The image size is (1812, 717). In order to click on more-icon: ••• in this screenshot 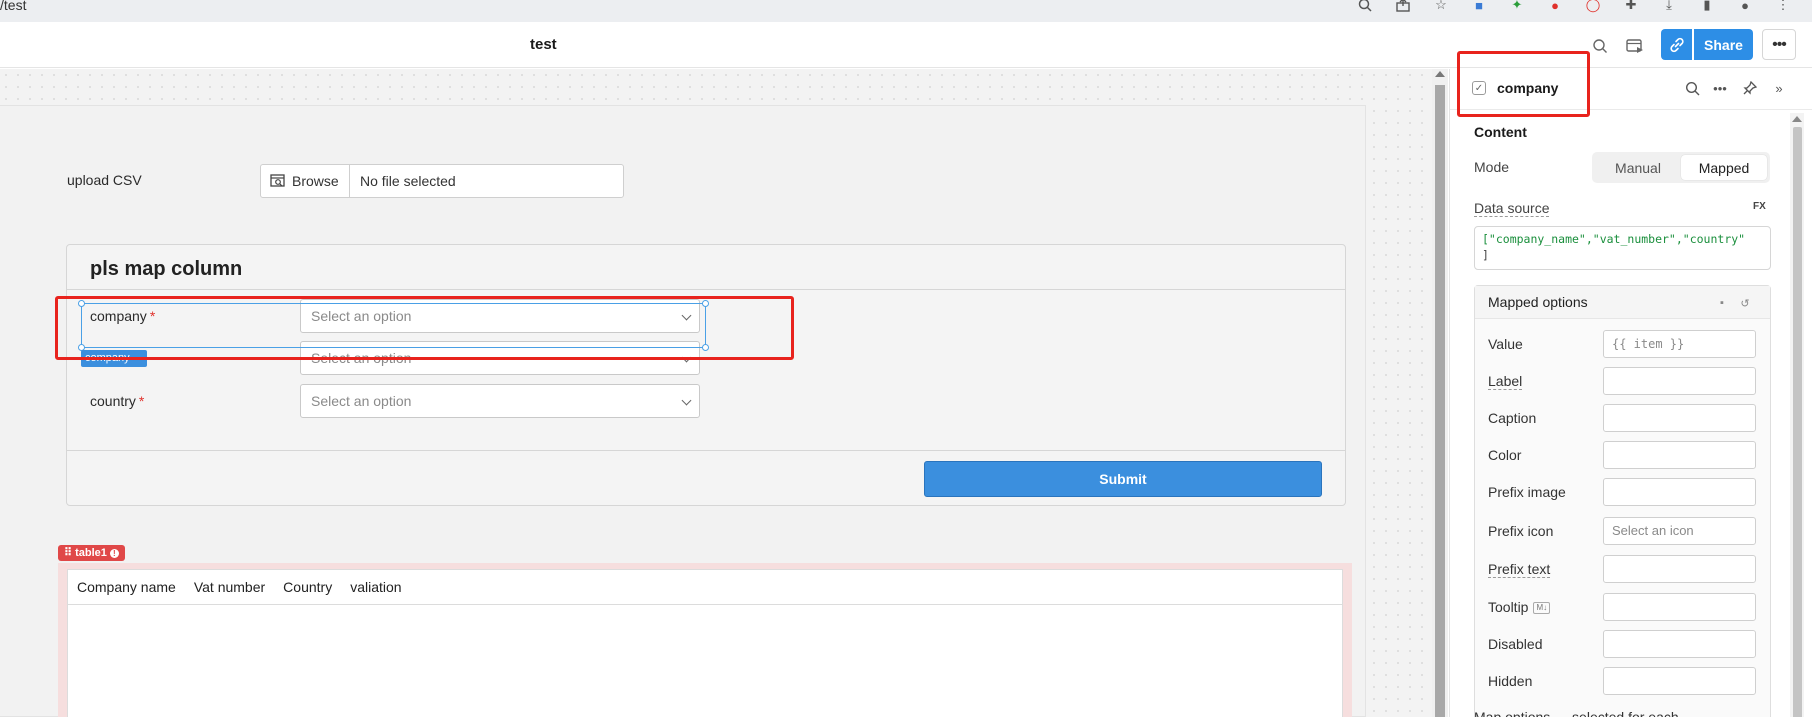, I will do `click(1720, 88)`.